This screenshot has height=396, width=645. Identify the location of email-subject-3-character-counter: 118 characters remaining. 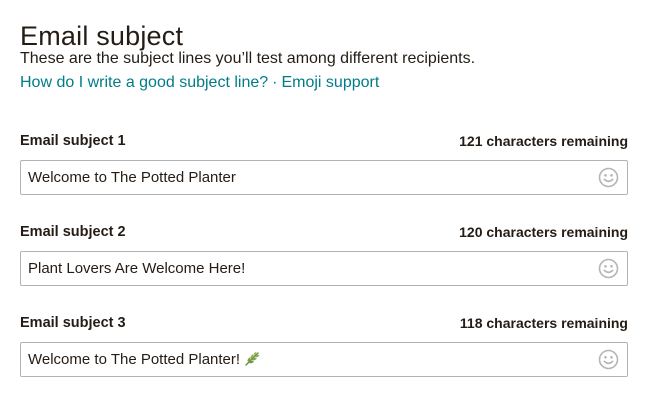
(543, 323).